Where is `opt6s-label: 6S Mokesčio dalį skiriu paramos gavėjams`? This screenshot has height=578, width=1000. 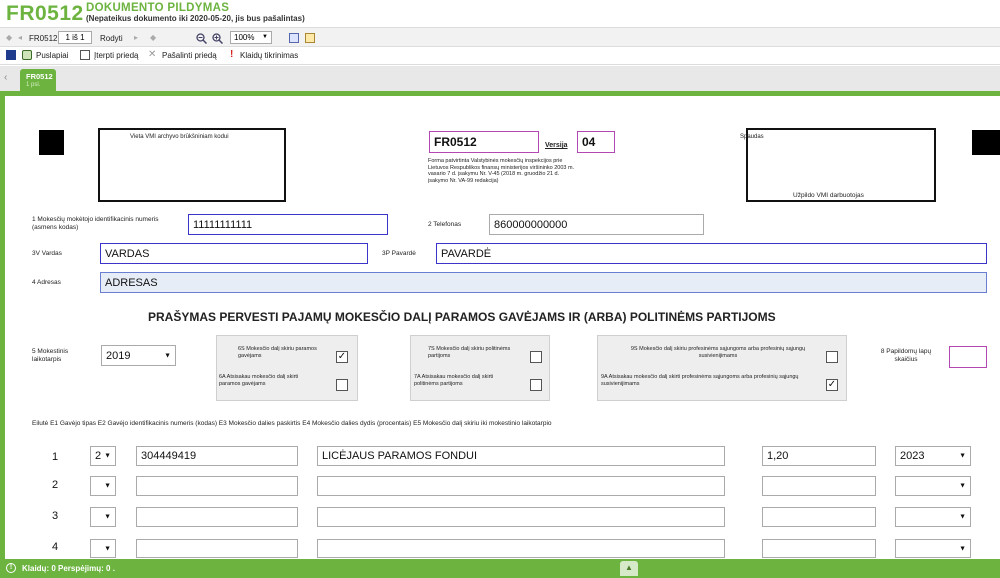
opt6s-label: 6S Mokesčio dalį skiriu paramos gavėjams is located at coordinates (277, 352).